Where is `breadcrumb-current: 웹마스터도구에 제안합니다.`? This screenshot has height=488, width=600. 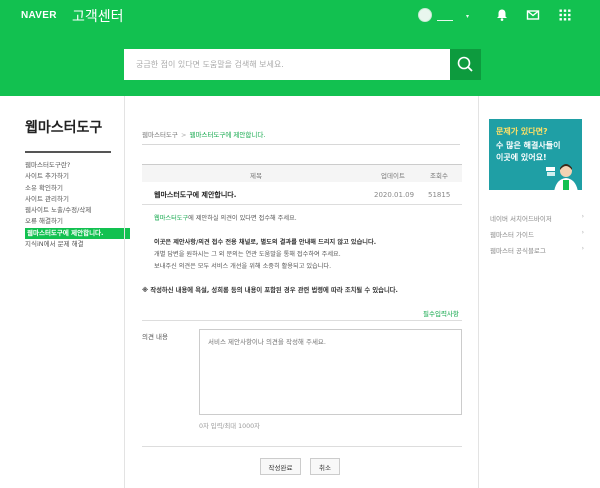 breadcrumb-current: 웹마스터도구에 제안합니다. is located at coordinates (227, 135).